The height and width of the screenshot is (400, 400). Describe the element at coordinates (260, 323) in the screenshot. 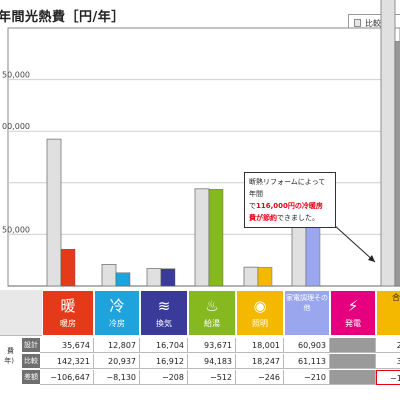

I see `category-label: 照明` at that location.